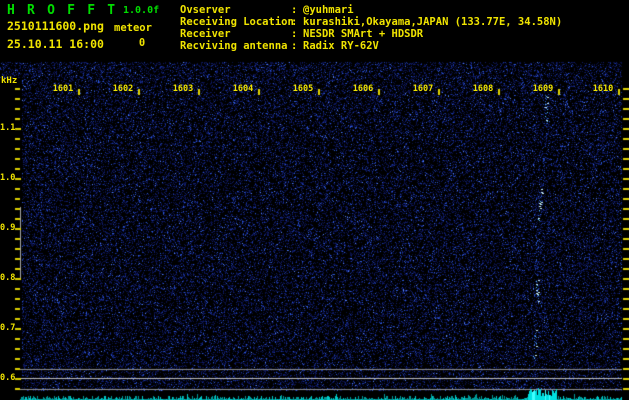 The width and height of the screenshot is (629, 400). Describe the element at coordinates (8, 328) in the screenshot. I see `freq-tick-label: 0.7` at that location.